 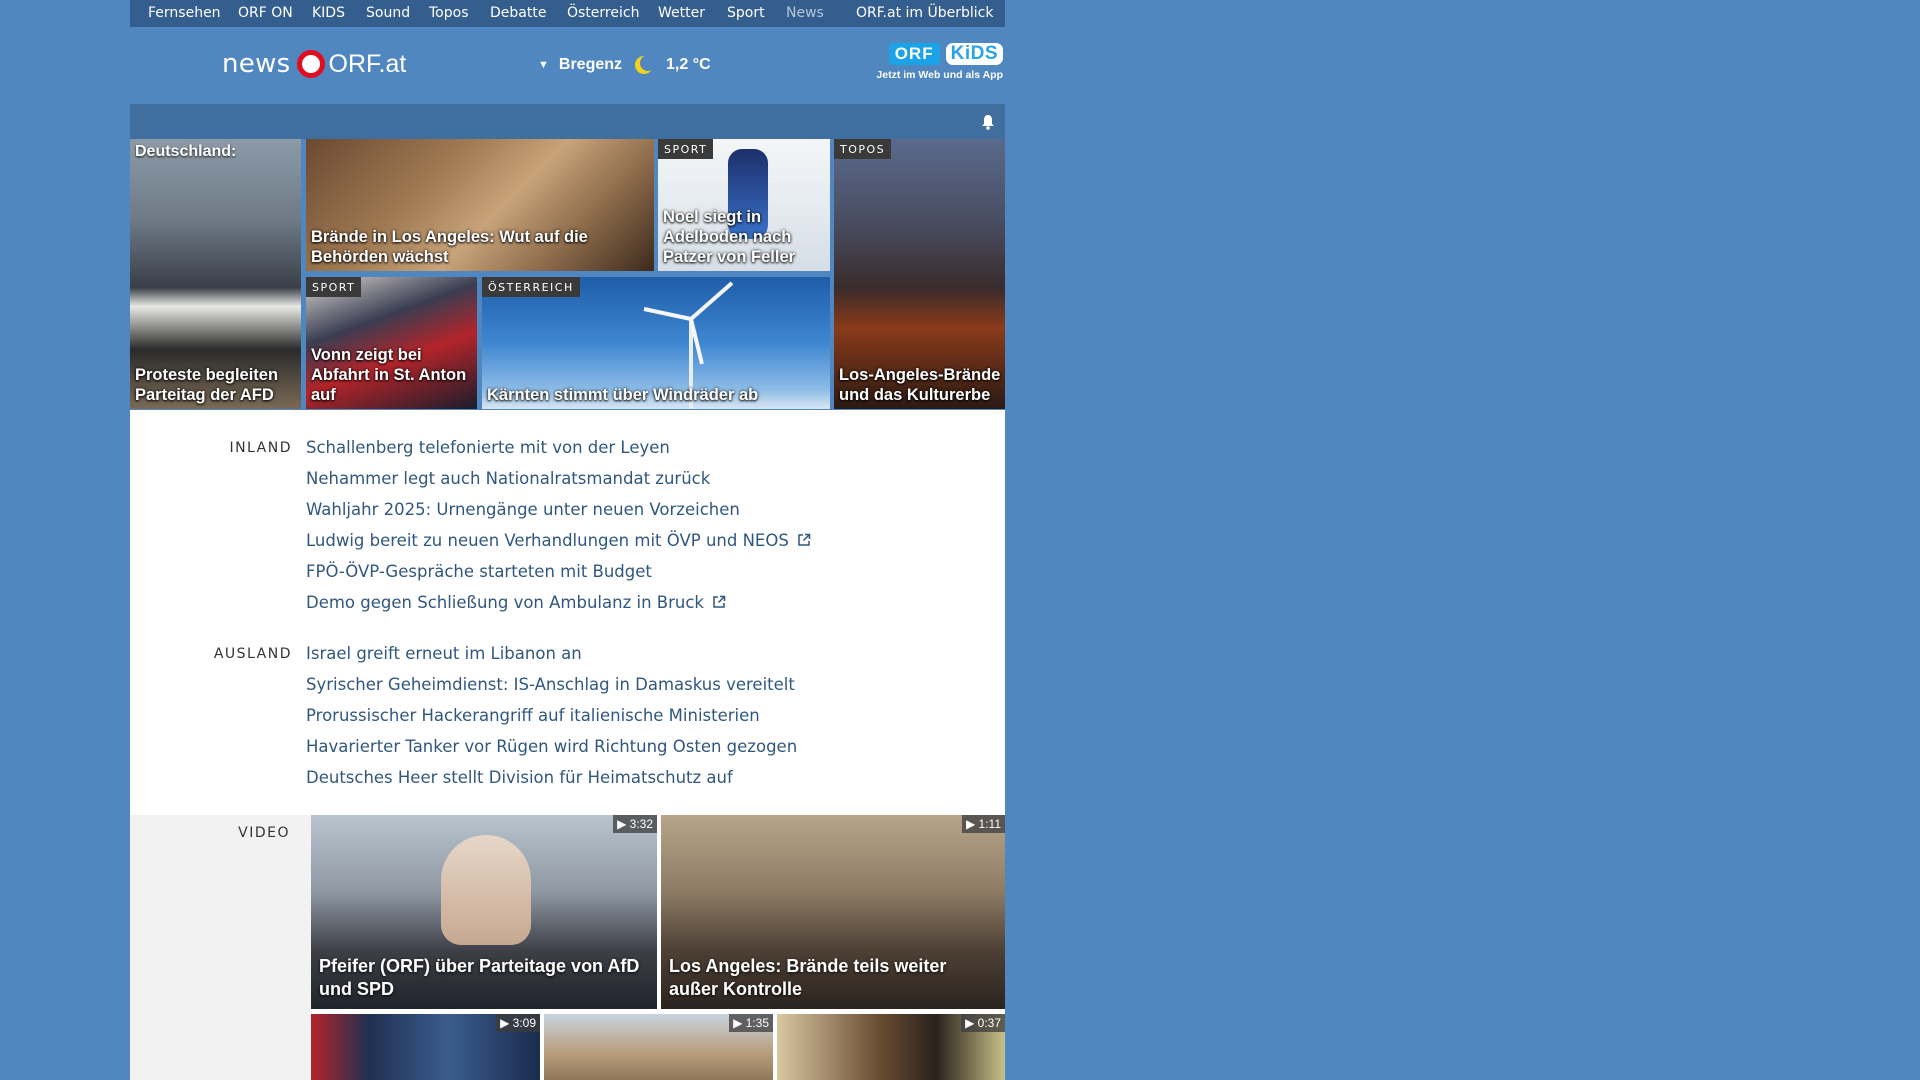 What do you see at coordinates (543, 65) in the screenshot?
I see `dropdown-triangle-icon: ▼` at bounding box center [543, 65].